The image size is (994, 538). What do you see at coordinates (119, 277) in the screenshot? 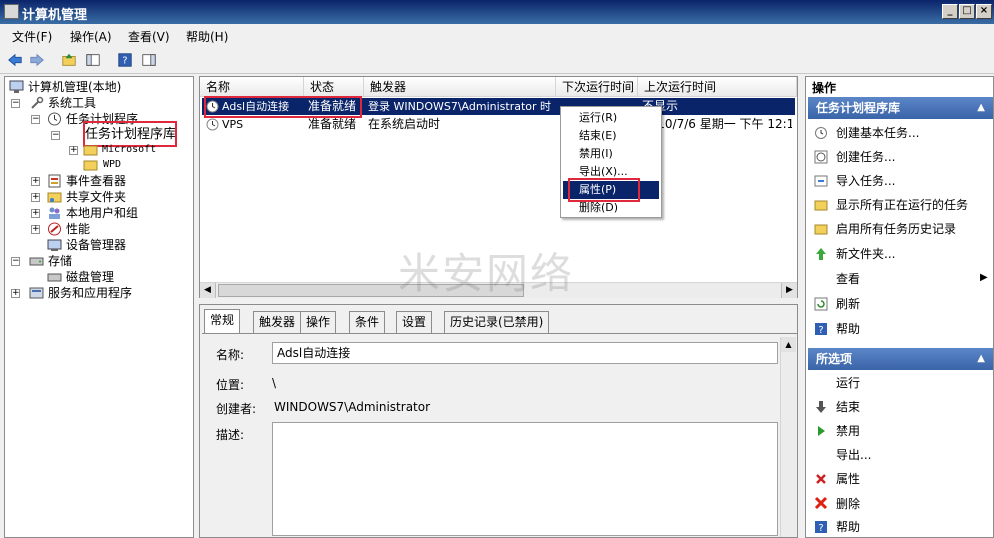
I see `tree-item-disk-management: 磁盘管理` at bounding box center [119, 277].